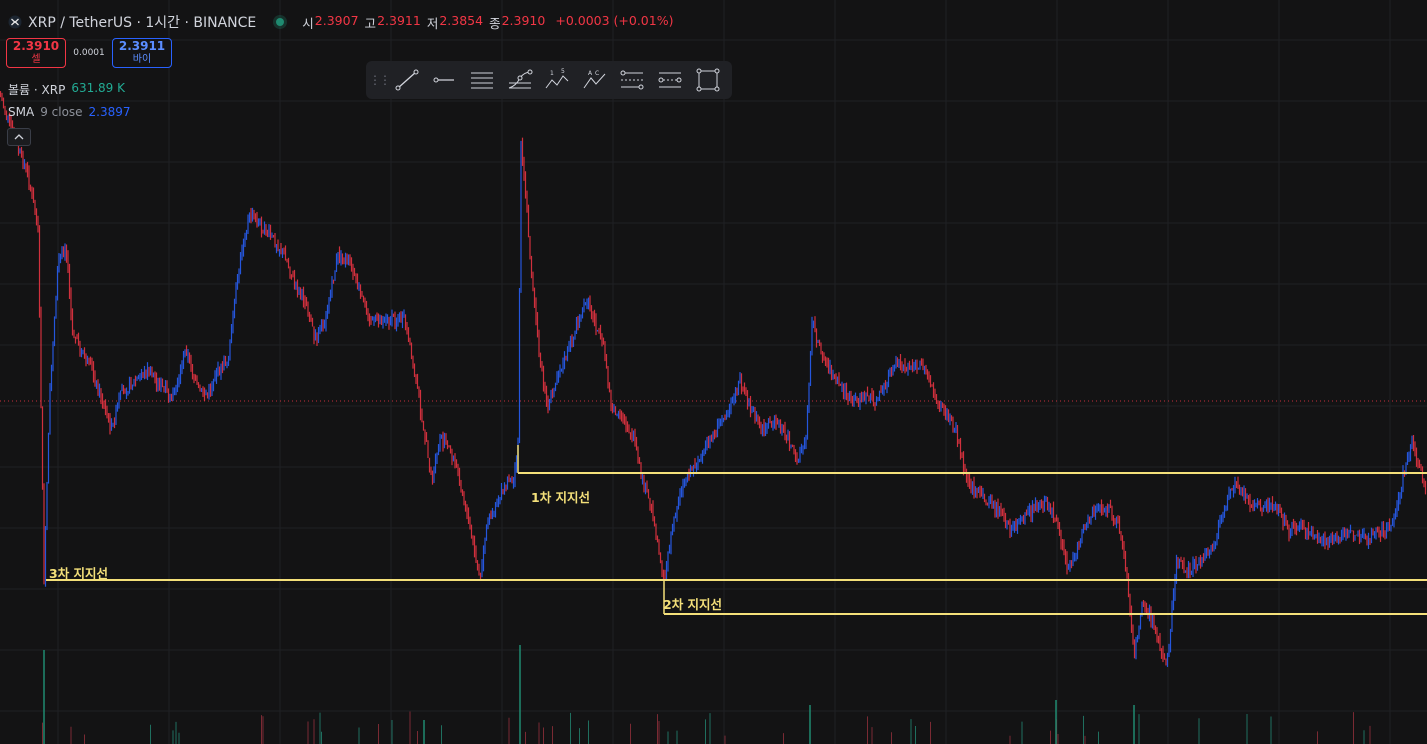 This screenshot has height=744, width=1427. I want to click on tool-rectangle, so click(708, 80).